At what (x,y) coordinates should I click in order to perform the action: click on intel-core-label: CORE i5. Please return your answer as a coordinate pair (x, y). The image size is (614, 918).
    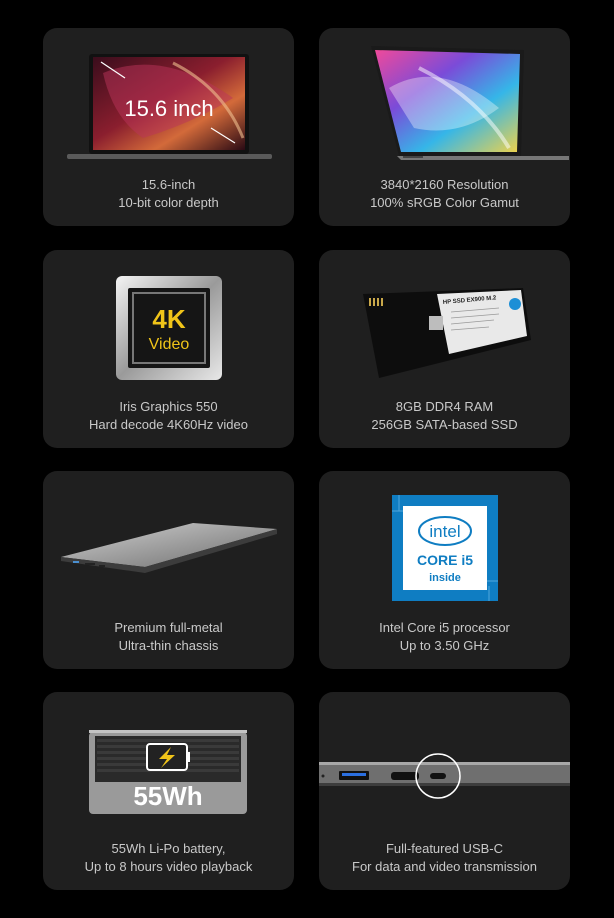
    Looking at the image, I should click on (445, 560).